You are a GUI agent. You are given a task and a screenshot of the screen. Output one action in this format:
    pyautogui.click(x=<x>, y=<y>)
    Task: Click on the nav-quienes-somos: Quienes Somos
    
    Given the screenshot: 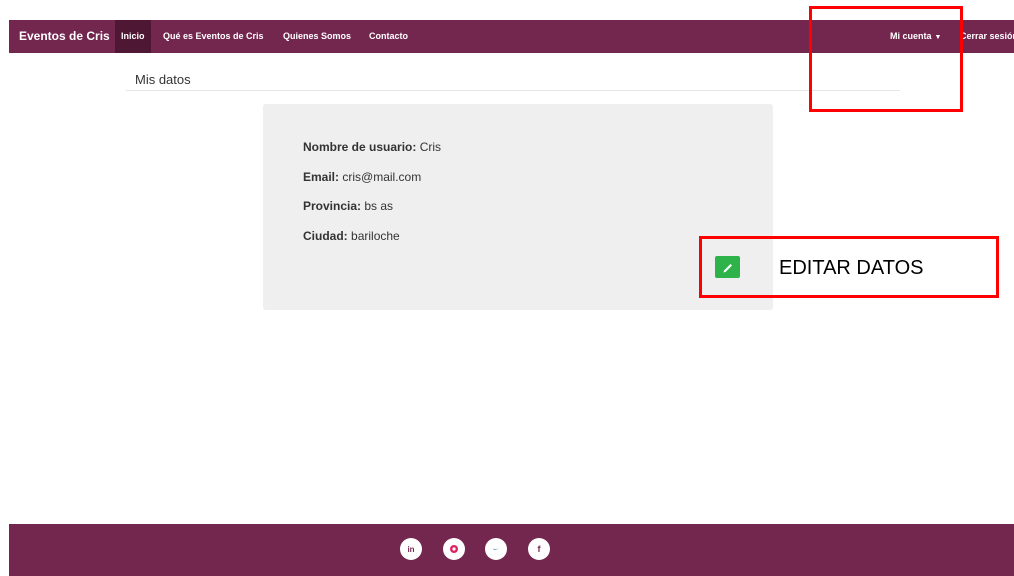 What is the action you would take?
    pyautogui.click(x=317, y=36)
    